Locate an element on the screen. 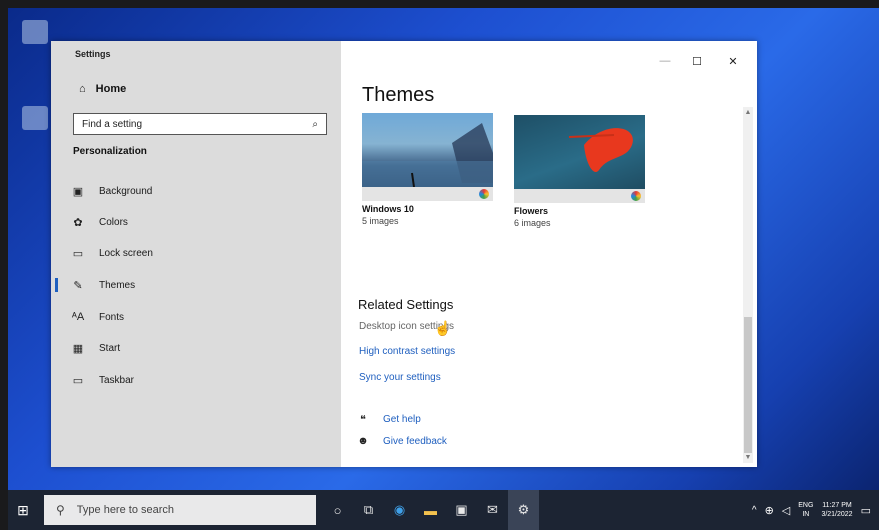  theme-card-flowers: Flowers 6 images is located at coordinates (579, 171).